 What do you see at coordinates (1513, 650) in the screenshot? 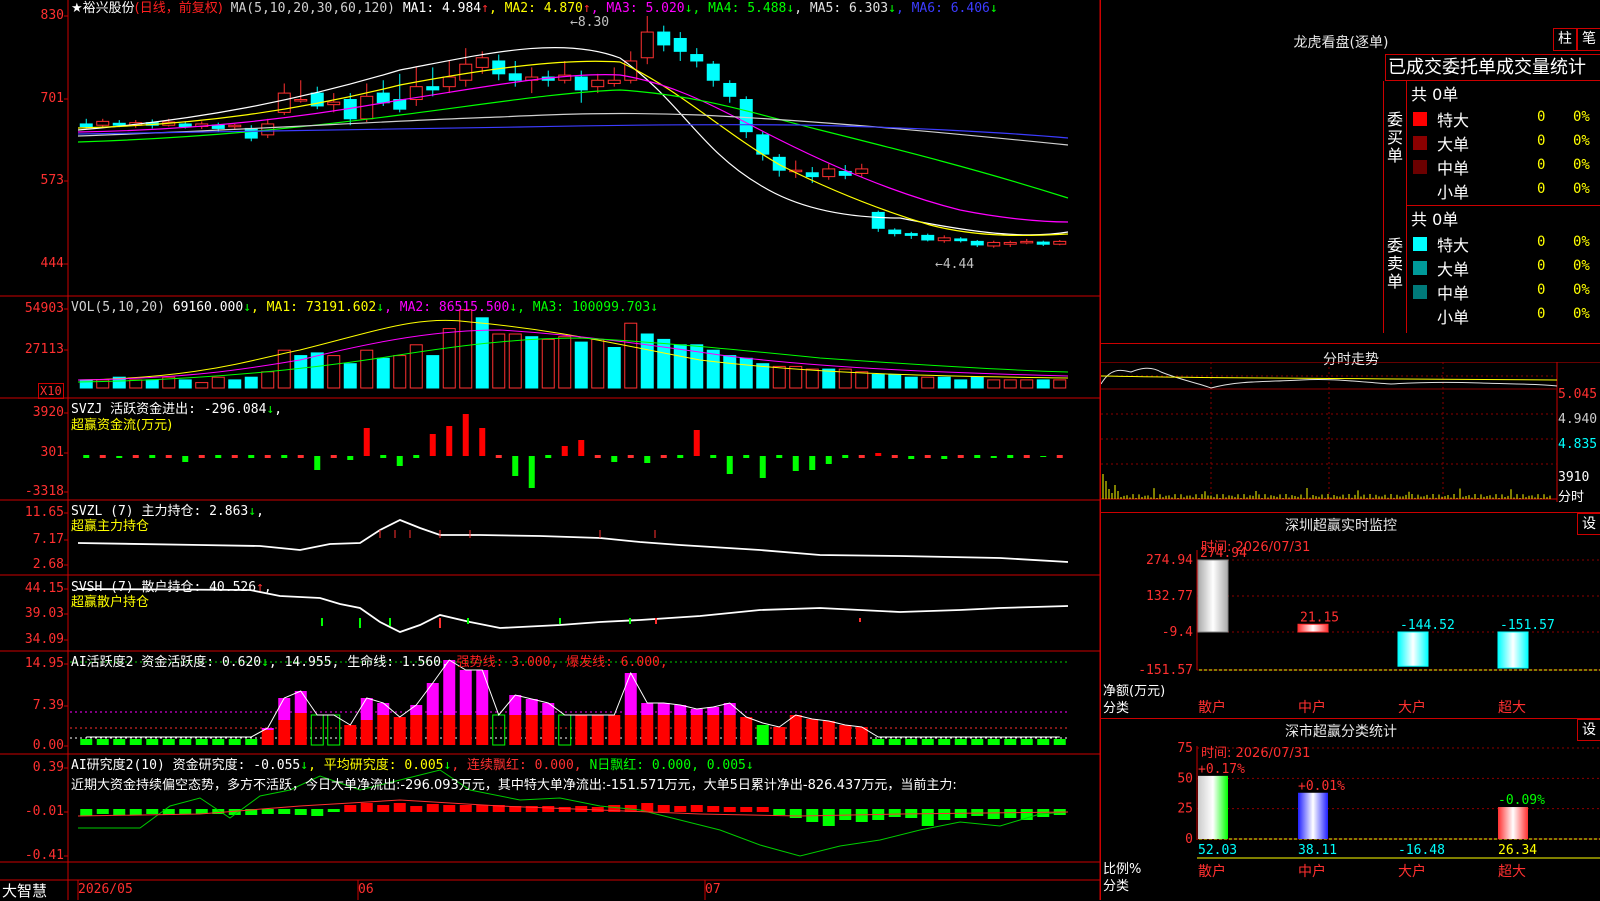
I see `monitor-bar` at bounding box center [1513, 650].